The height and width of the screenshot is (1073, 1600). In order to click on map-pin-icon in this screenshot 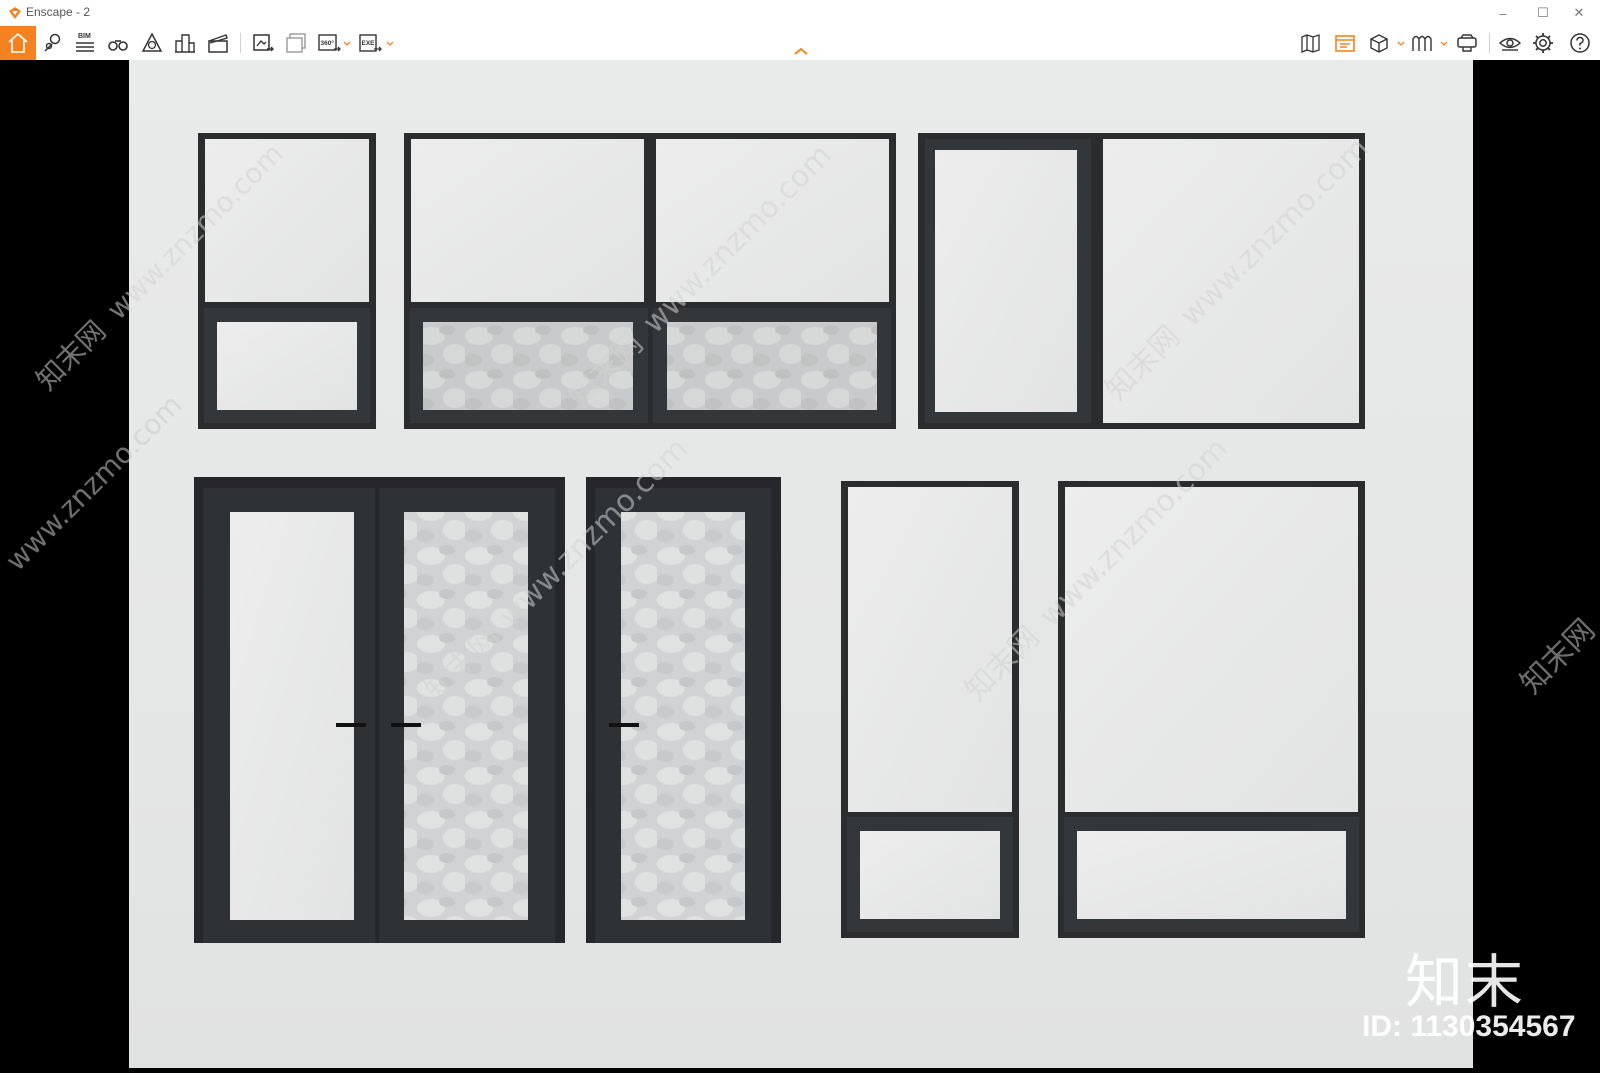, I will do `click(52, 42)`.